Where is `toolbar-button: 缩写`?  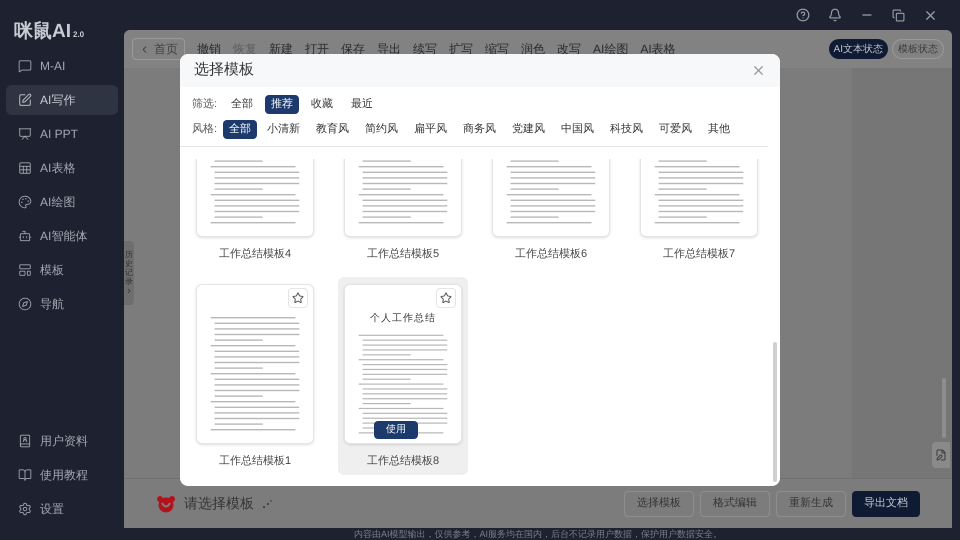
toolbar-button: 缩写 is located at coordinates (497, 49).